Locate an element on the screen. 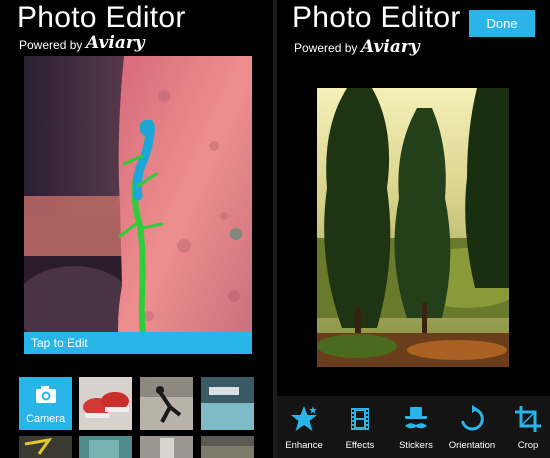  camera-icon is located at coordinates (46, 394).